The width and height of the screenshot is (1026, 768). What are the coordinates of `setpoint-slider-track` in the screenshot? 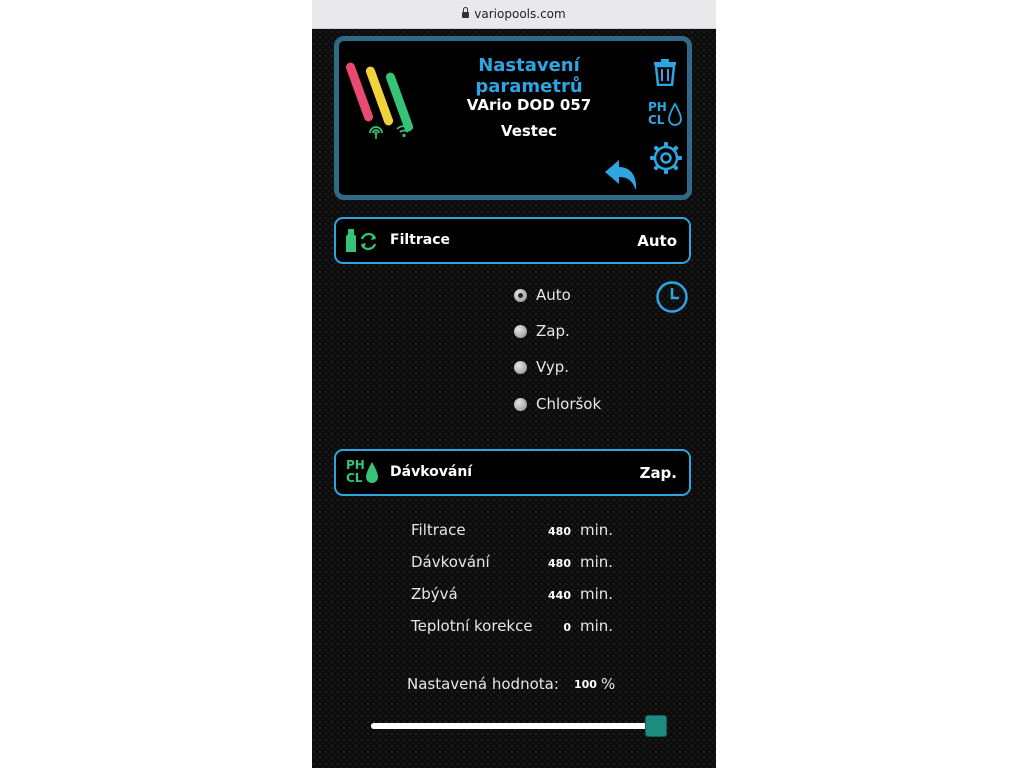 It's located at (517, 726).